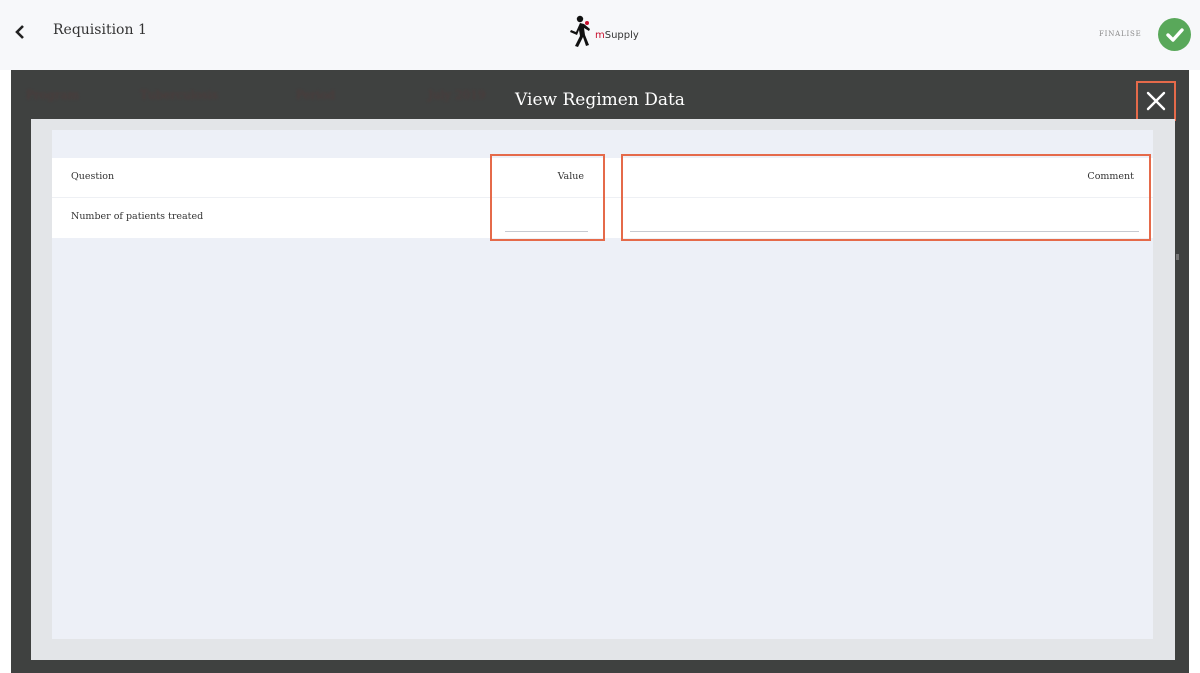  I want to click on close-icon, so click(1156, 101).